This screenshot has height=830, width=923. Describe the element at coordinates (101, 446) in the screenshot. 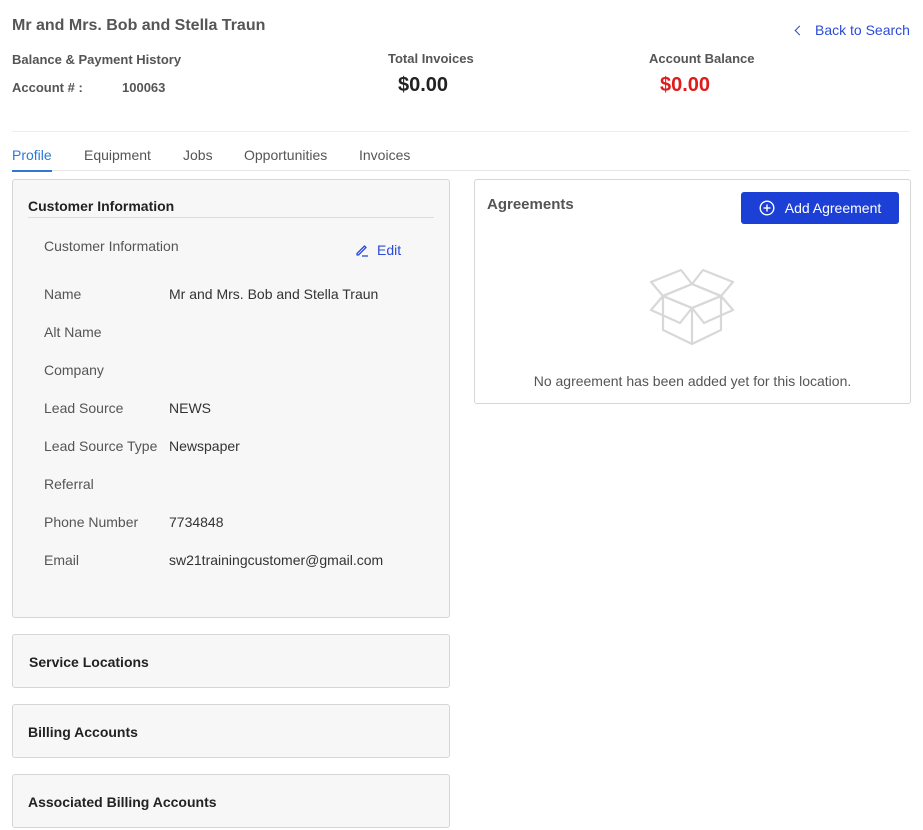

I see `field-label-lead-source-type: Lead Source Type` at that location.